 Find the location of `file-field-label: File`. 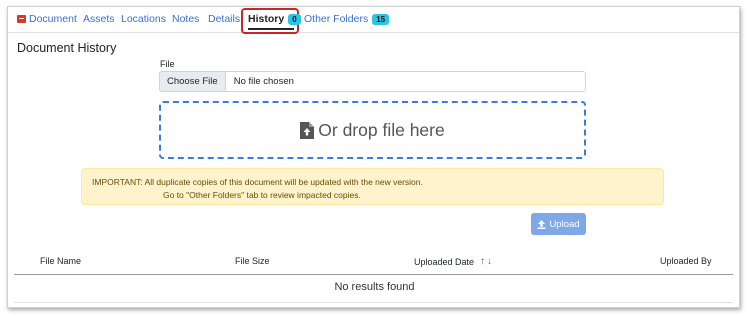

file-field-label: File is located at coordinates (167, 64).